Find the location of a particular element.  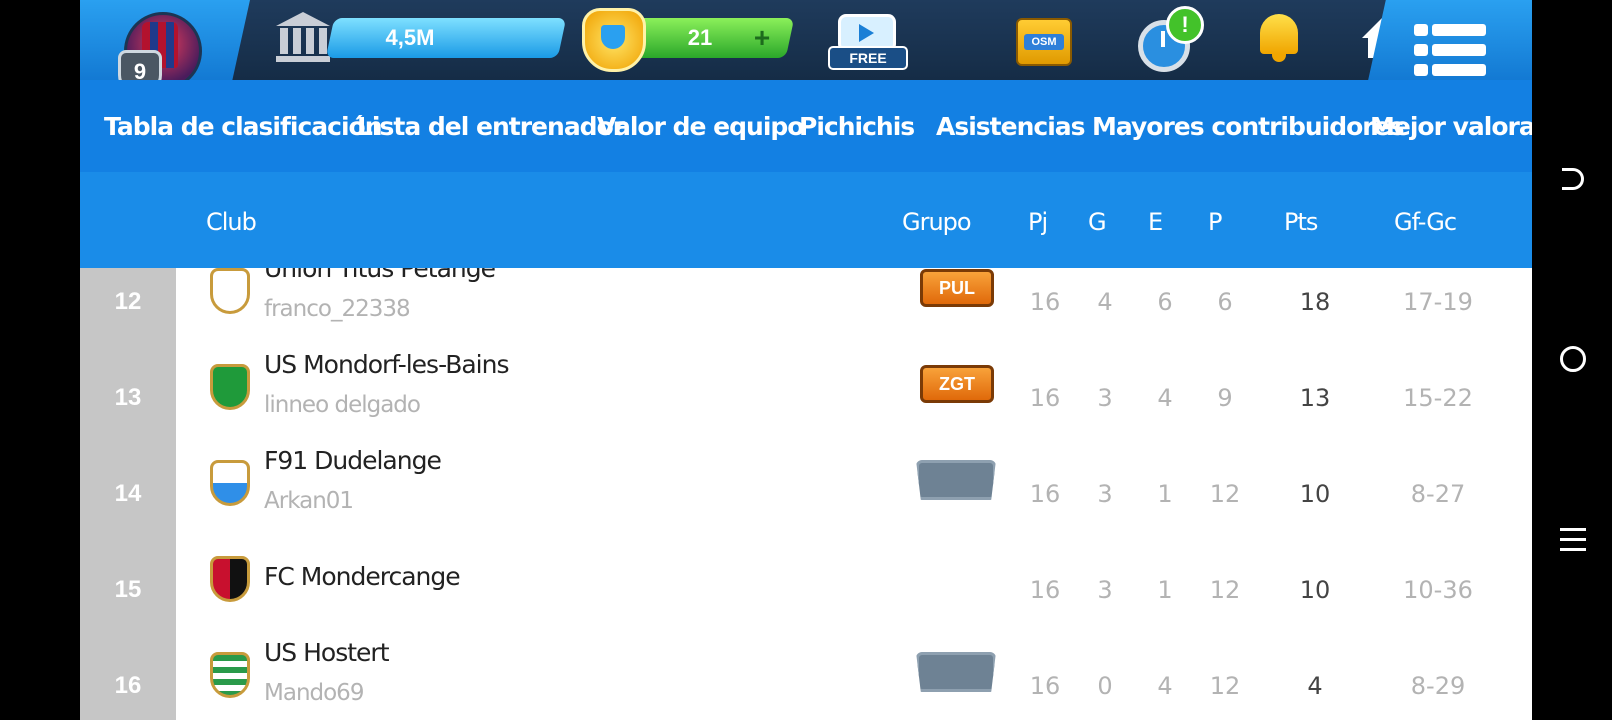

won: 0 is located at coordinates (1105, 686).